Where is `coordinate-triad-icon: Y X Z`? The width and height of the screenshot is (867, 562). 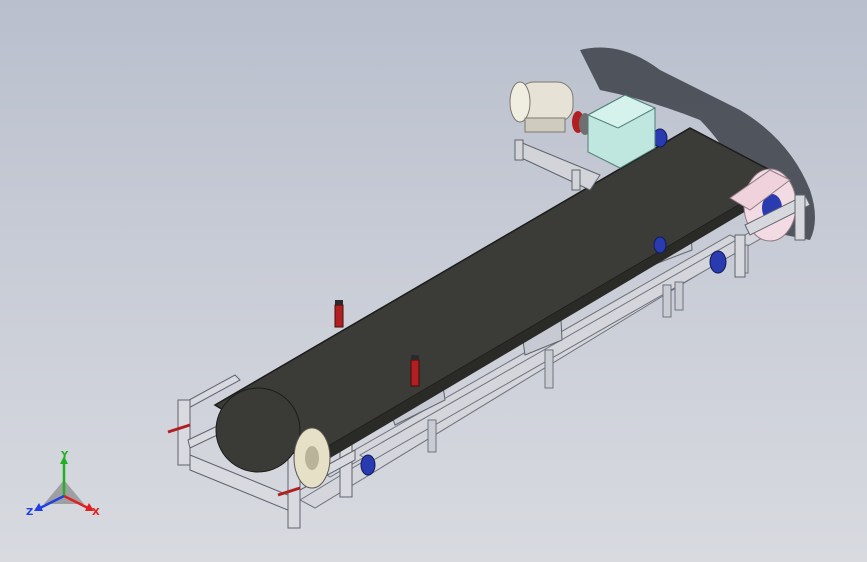
coordinate-triad-icon: Y X Z is located at coordinates (63, 484).